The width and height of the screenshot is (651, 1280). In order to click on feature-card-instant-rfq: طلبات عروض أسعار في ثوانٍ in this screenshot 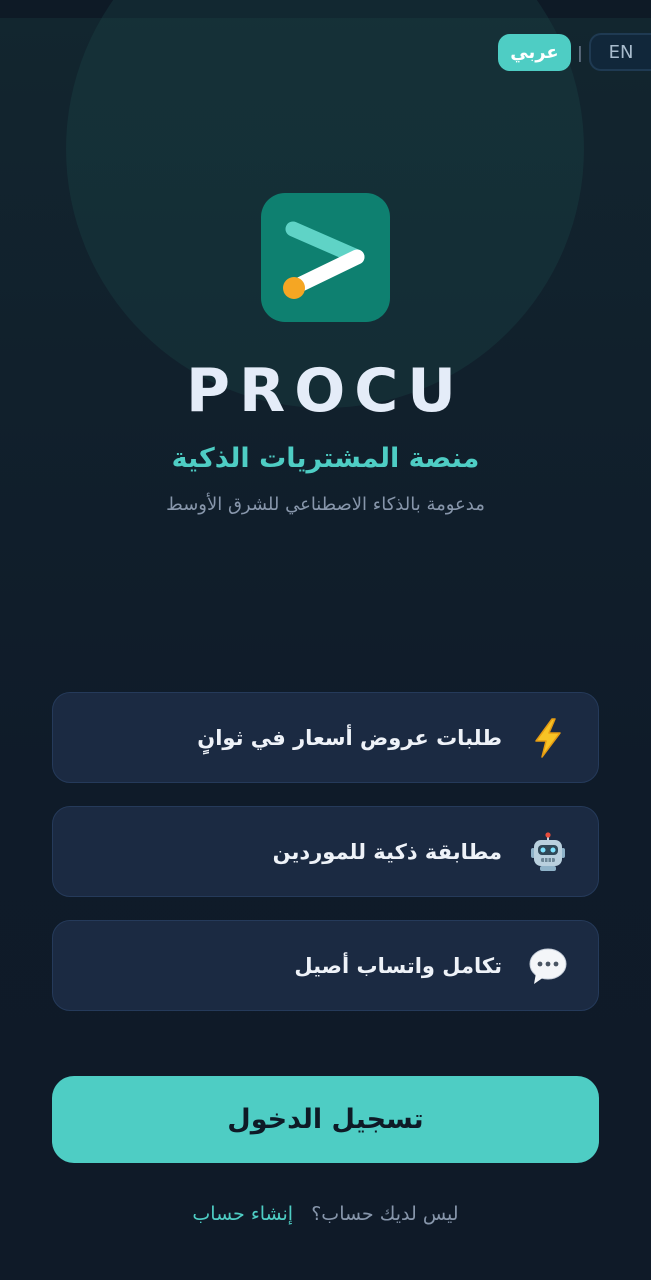, I will do `click(325, 737)`.